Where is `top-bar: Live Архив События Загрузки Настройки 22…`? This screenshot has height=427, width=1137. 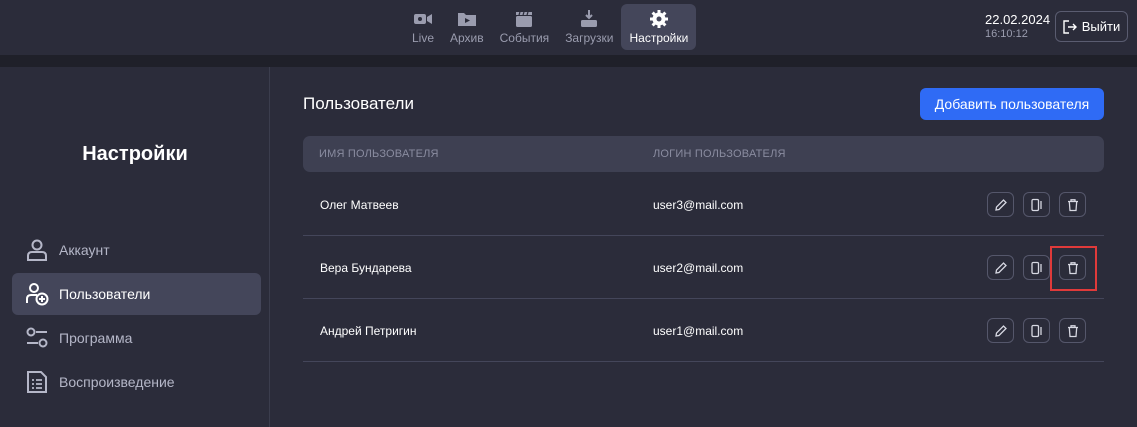 top-bar: Live Архив События Загрузки Настройки 22… is located at coordinates (568, 27).